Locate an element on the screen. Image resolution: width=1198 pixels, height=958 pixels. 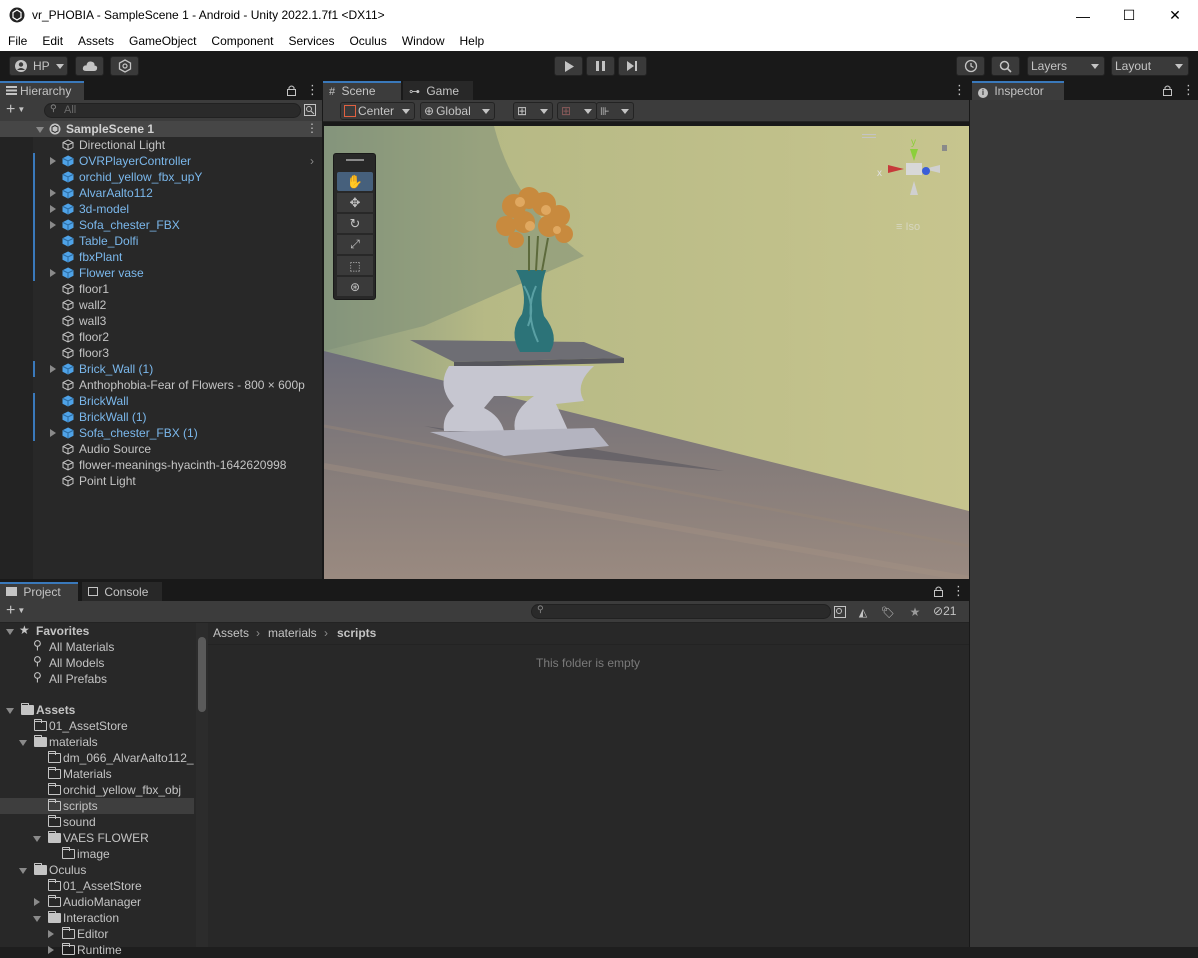
tab-inspector: i Inspector is located at coordinates (1018, 90).